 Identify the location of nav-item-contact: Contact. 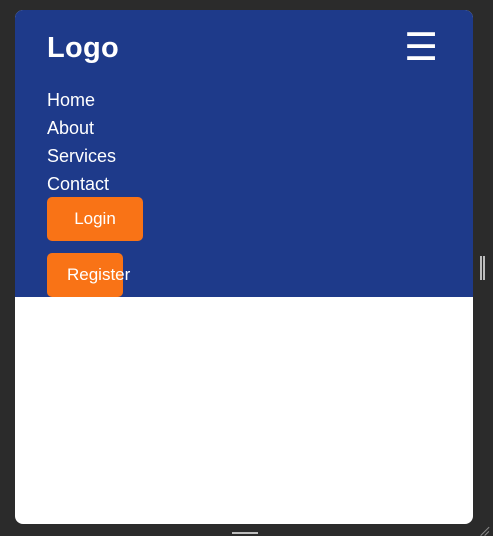
(81, 184).